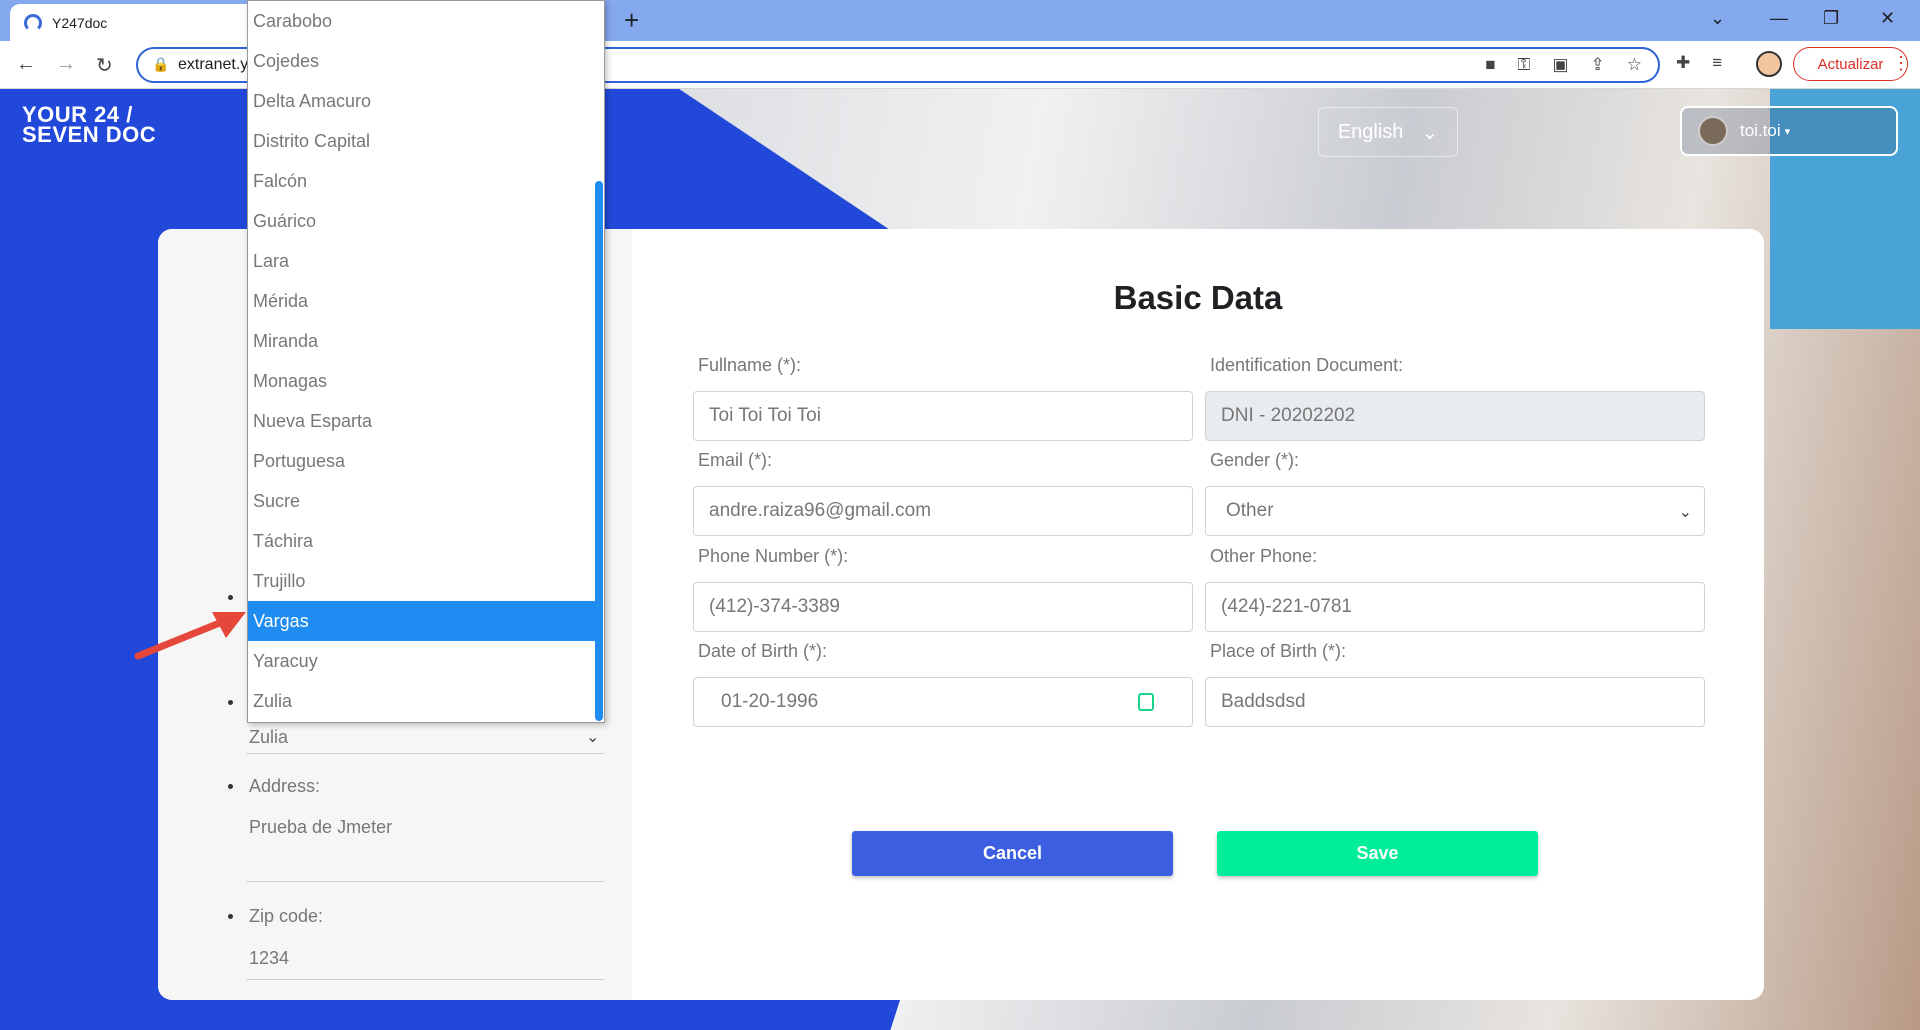 The width and height of the screenshot is (1920, 1030). I want to click on scrollbar-thumb, so click(599, 451).